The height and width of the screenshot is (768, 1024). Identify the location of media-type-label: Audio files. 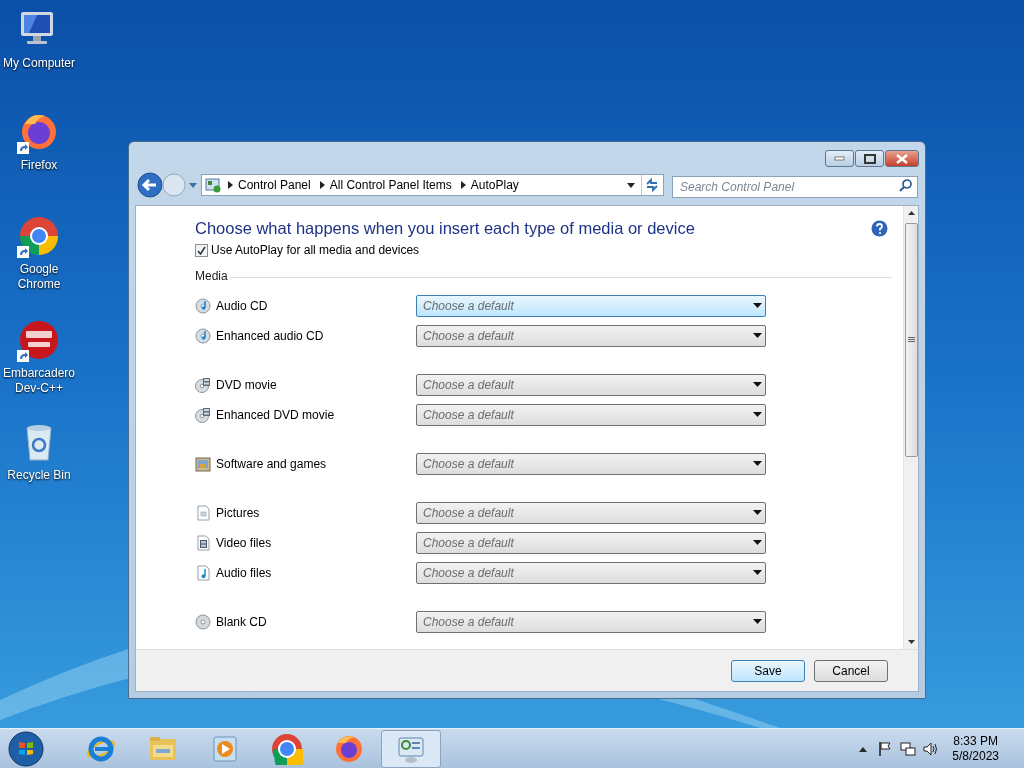
(244, 573).